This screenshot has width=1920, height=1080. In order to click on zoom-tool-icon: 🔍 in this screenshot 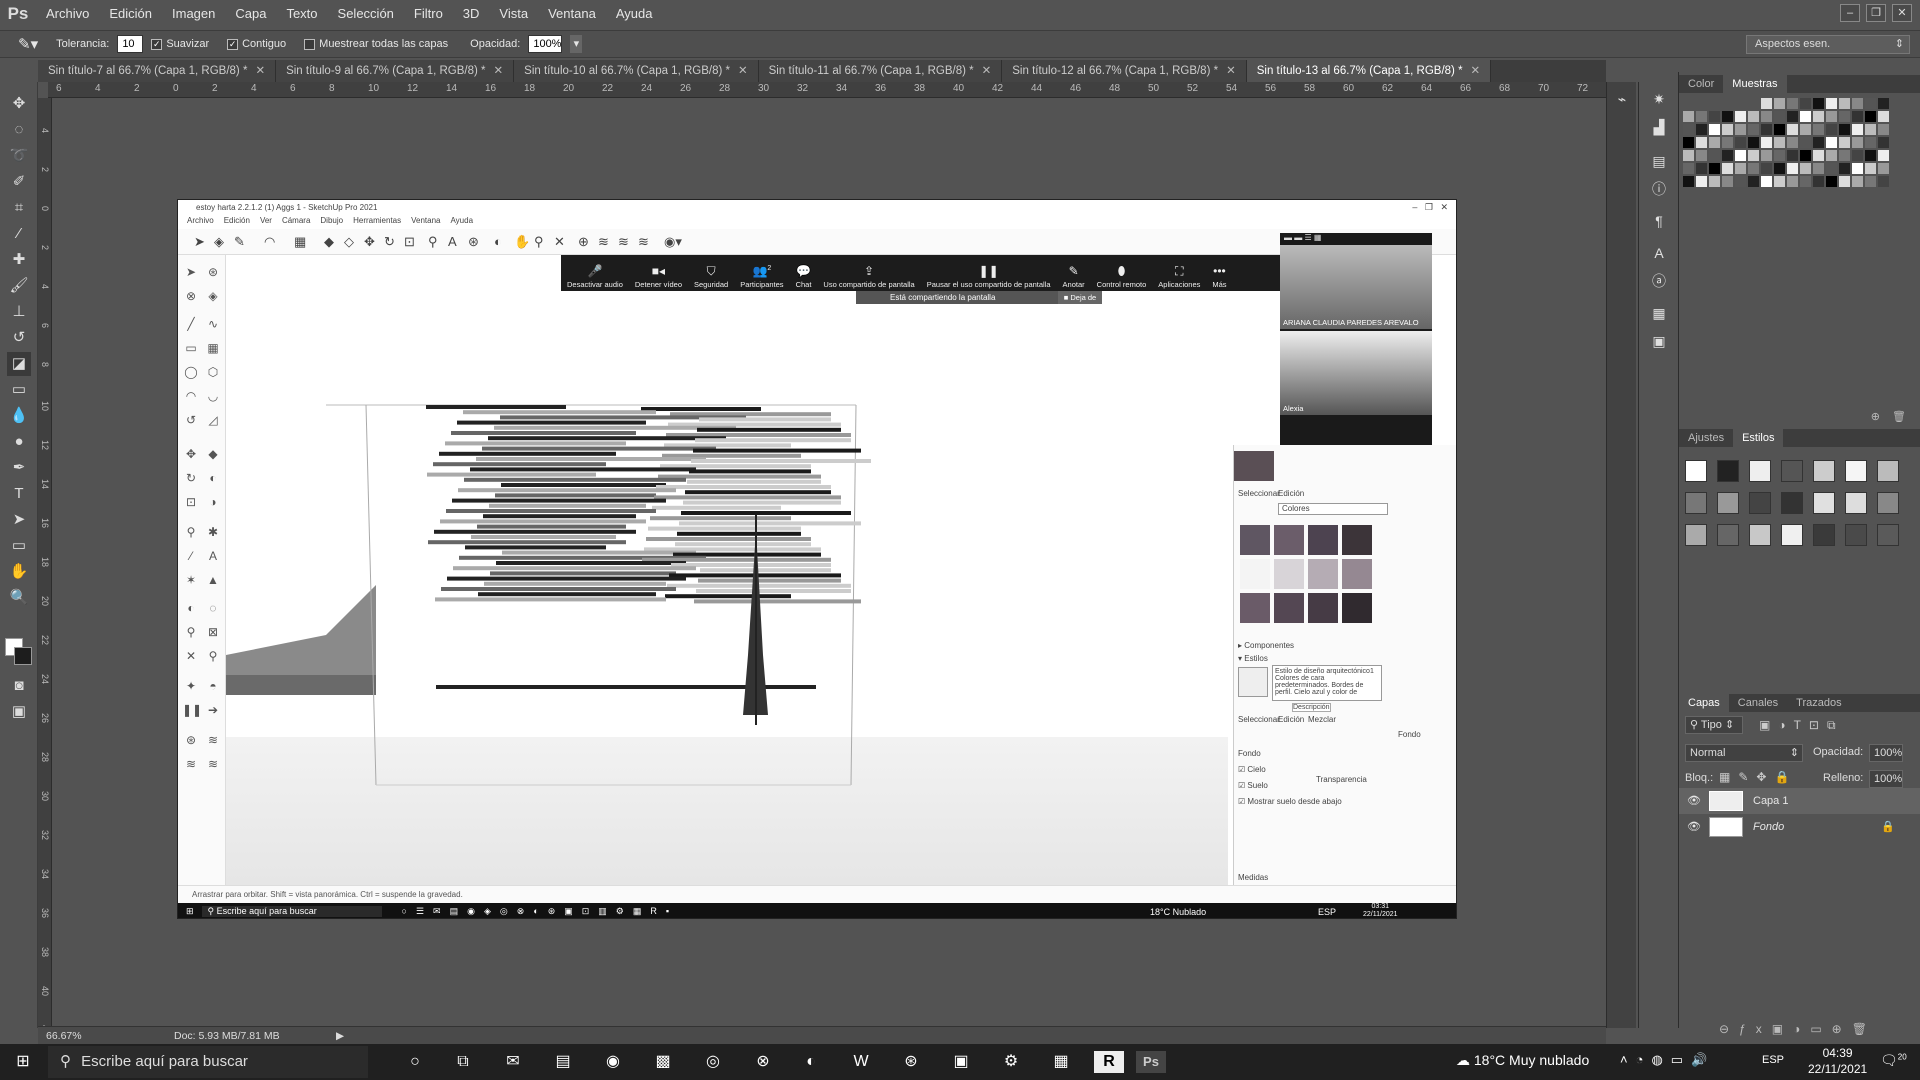, I will do `click(19, 598)`.